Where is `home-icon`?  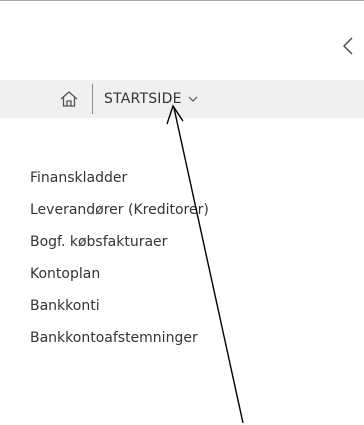
home-icon is located at coordinates (69, 99).